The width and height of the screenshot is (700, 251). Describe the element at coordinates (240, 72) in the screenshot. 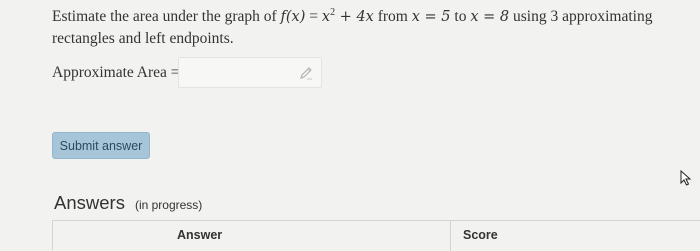

I see `approximate-area-input` at that location.